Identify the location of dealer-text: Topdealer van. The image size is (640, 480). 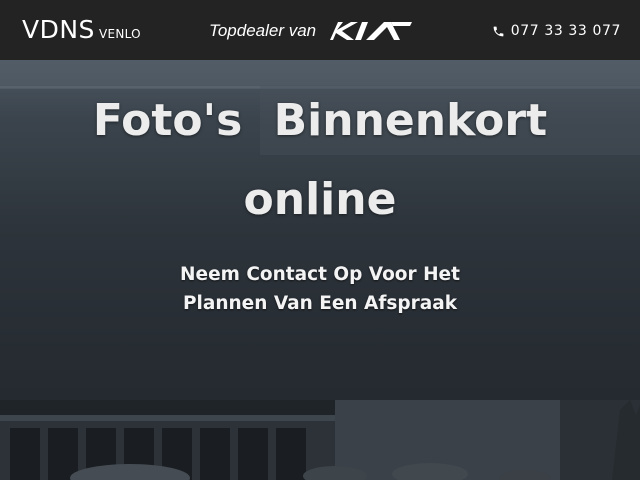
(263, 30).